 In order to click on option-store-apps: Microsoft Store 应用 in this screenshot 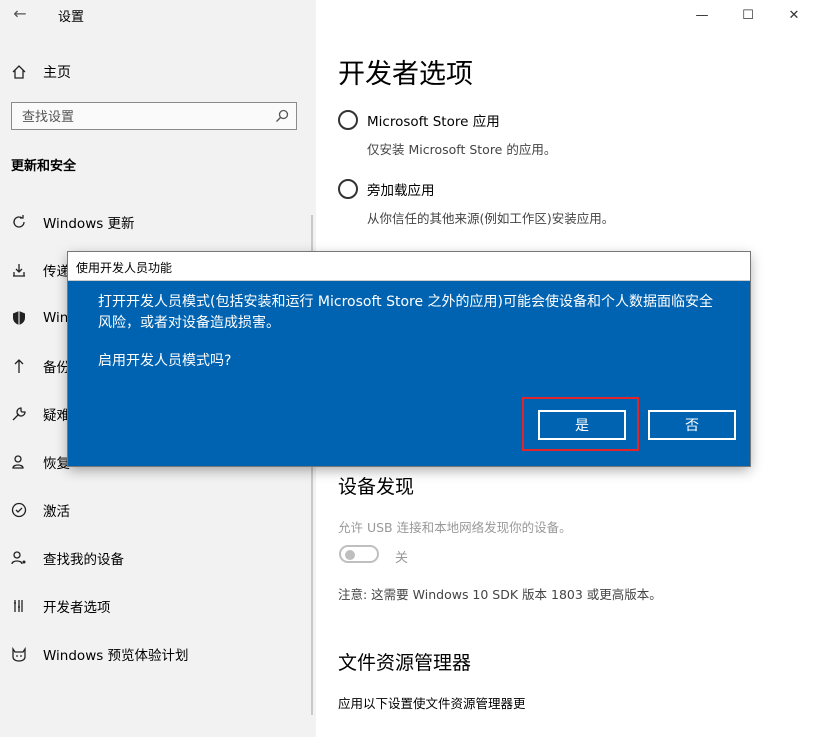, I will do `click(419, 120)`.